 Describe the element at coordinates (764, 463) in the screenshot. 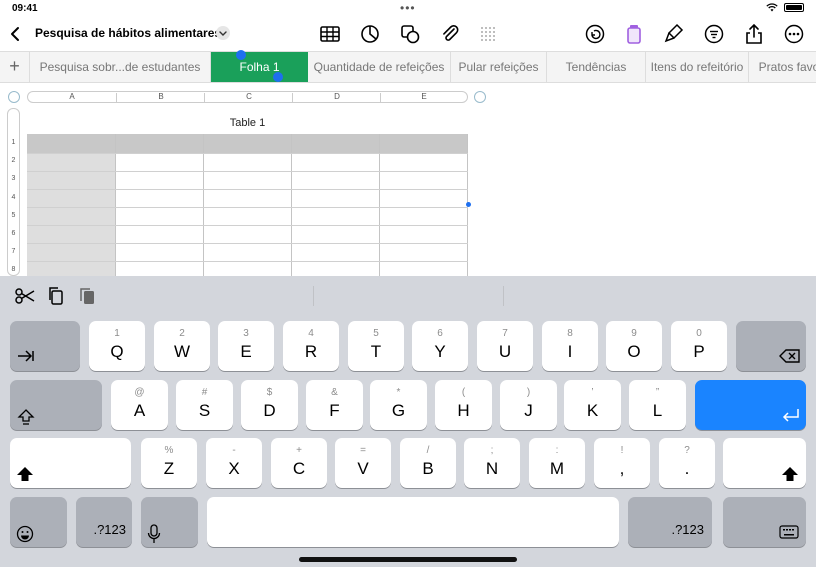

I see `shift-key-right` at that location.